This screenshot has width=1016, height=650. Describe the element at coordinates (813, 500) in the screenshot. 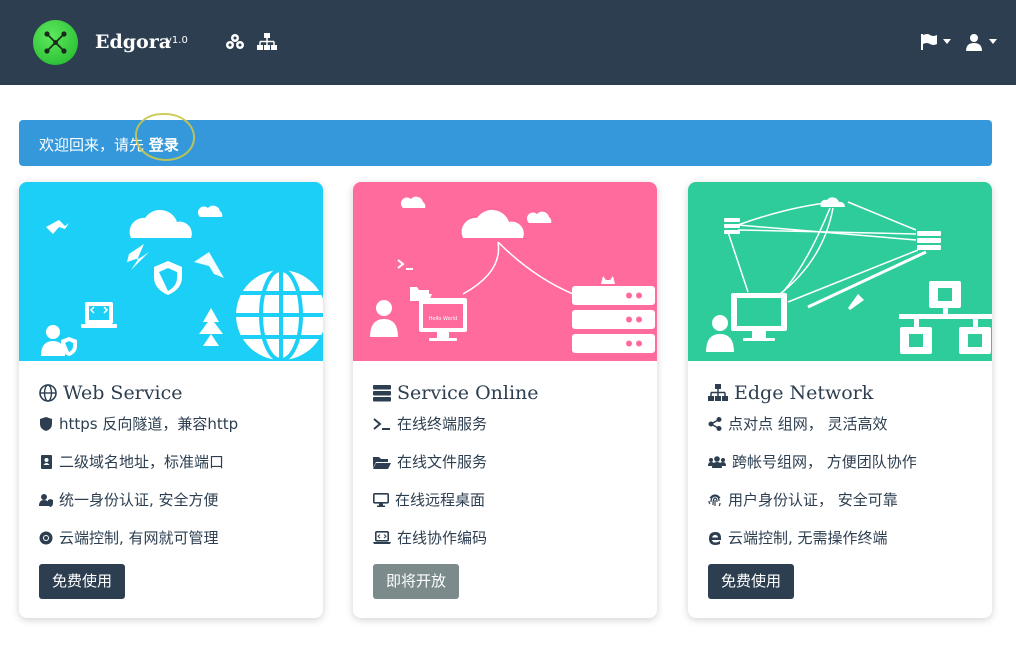

I see `feature-text: 用户身份认证， 安全可靠` at that location.